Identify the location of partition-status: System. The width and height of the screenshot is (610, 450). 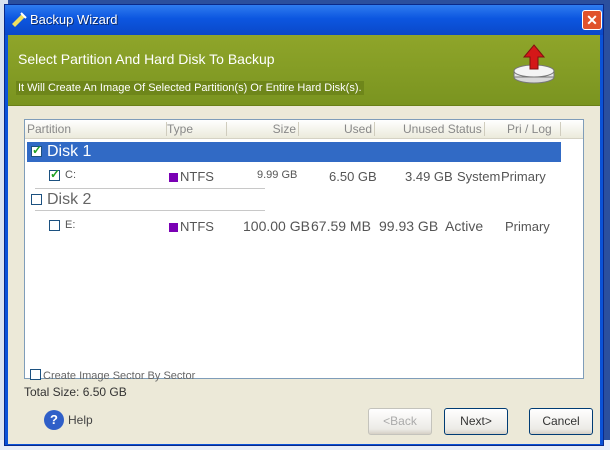
(479, 176).